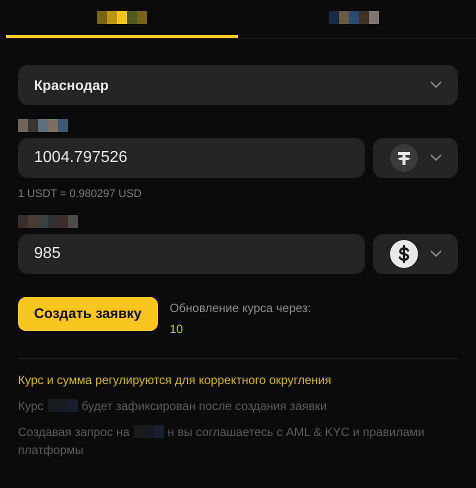 The height and width of the screenshot is (488, 476). What do you see at coordinates (31, 406) in the screenshot?
I see `note-text: Курс` at bounding box center [31, 406].